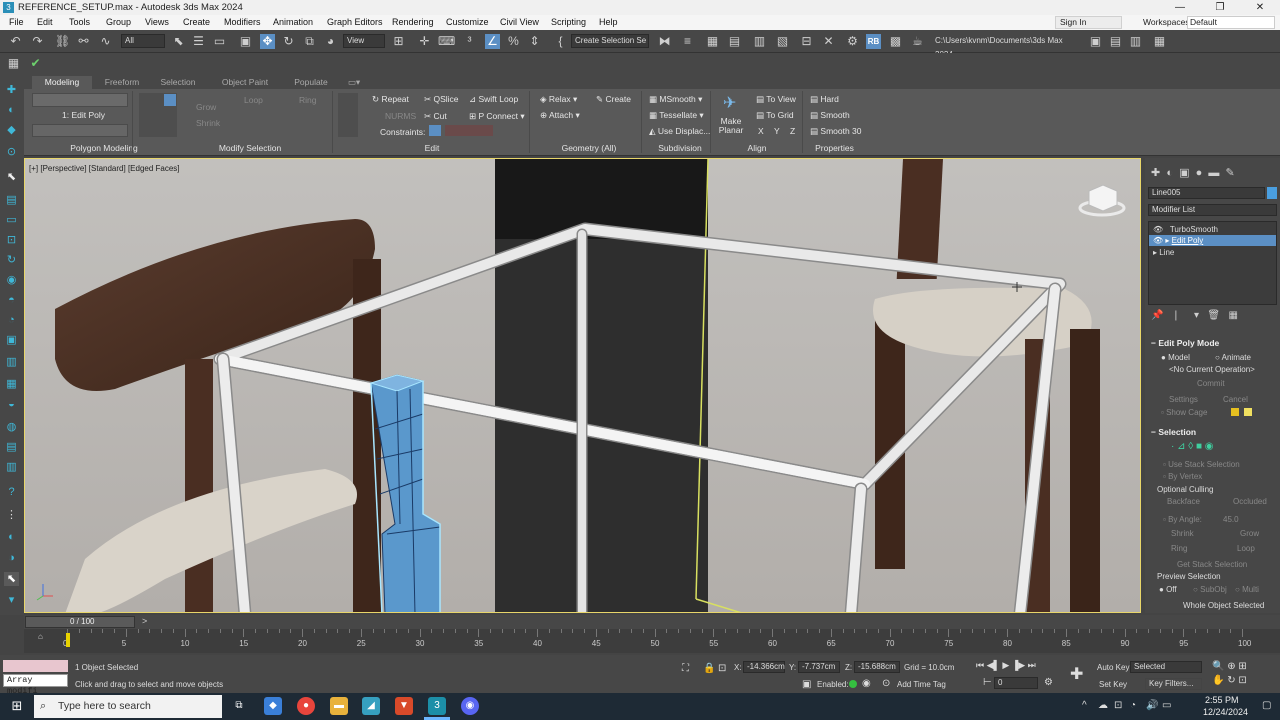  What do you see at coordinates (11, 362) in the screenshot?
I see `systems-icon: ▥` at bounding box center [11, 362].